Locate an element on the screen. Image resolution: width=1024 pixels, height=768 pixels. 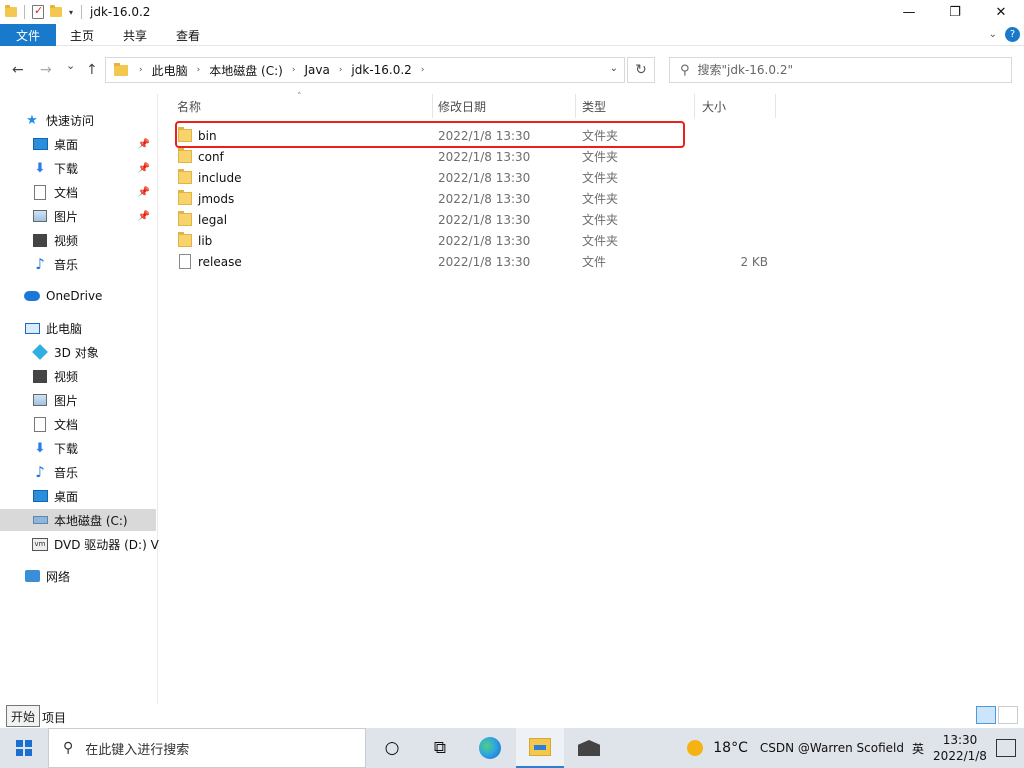
nav-pc-dvd-drive: vm DVD 驱动器 (D:) V is located at coordinates (95, 544).